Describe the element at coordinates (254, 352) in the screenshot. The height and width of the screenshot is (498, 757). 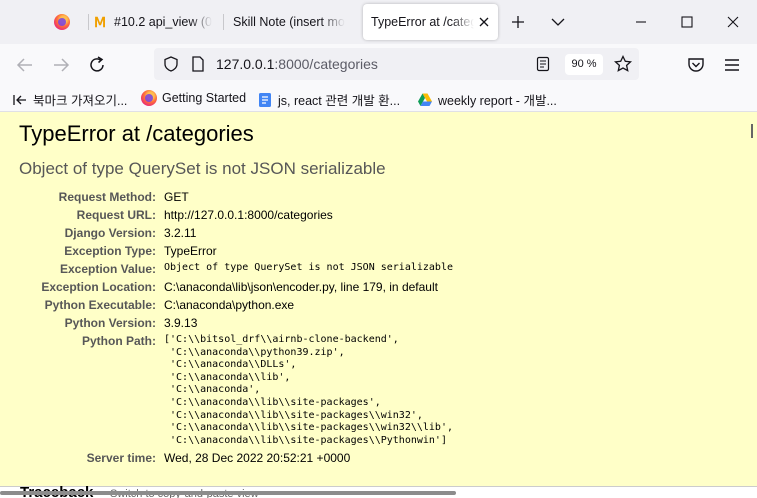
I see `python-path-line: 'C:\\anaconda\\python39.zip',` at that location.